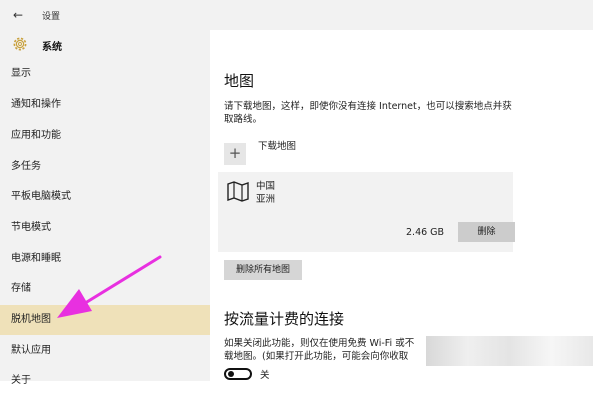  What do you see at coordinates (277, 146) in the screenshot?
I see `download-maps-label: 下载地图` at bounding box center [277, 146].